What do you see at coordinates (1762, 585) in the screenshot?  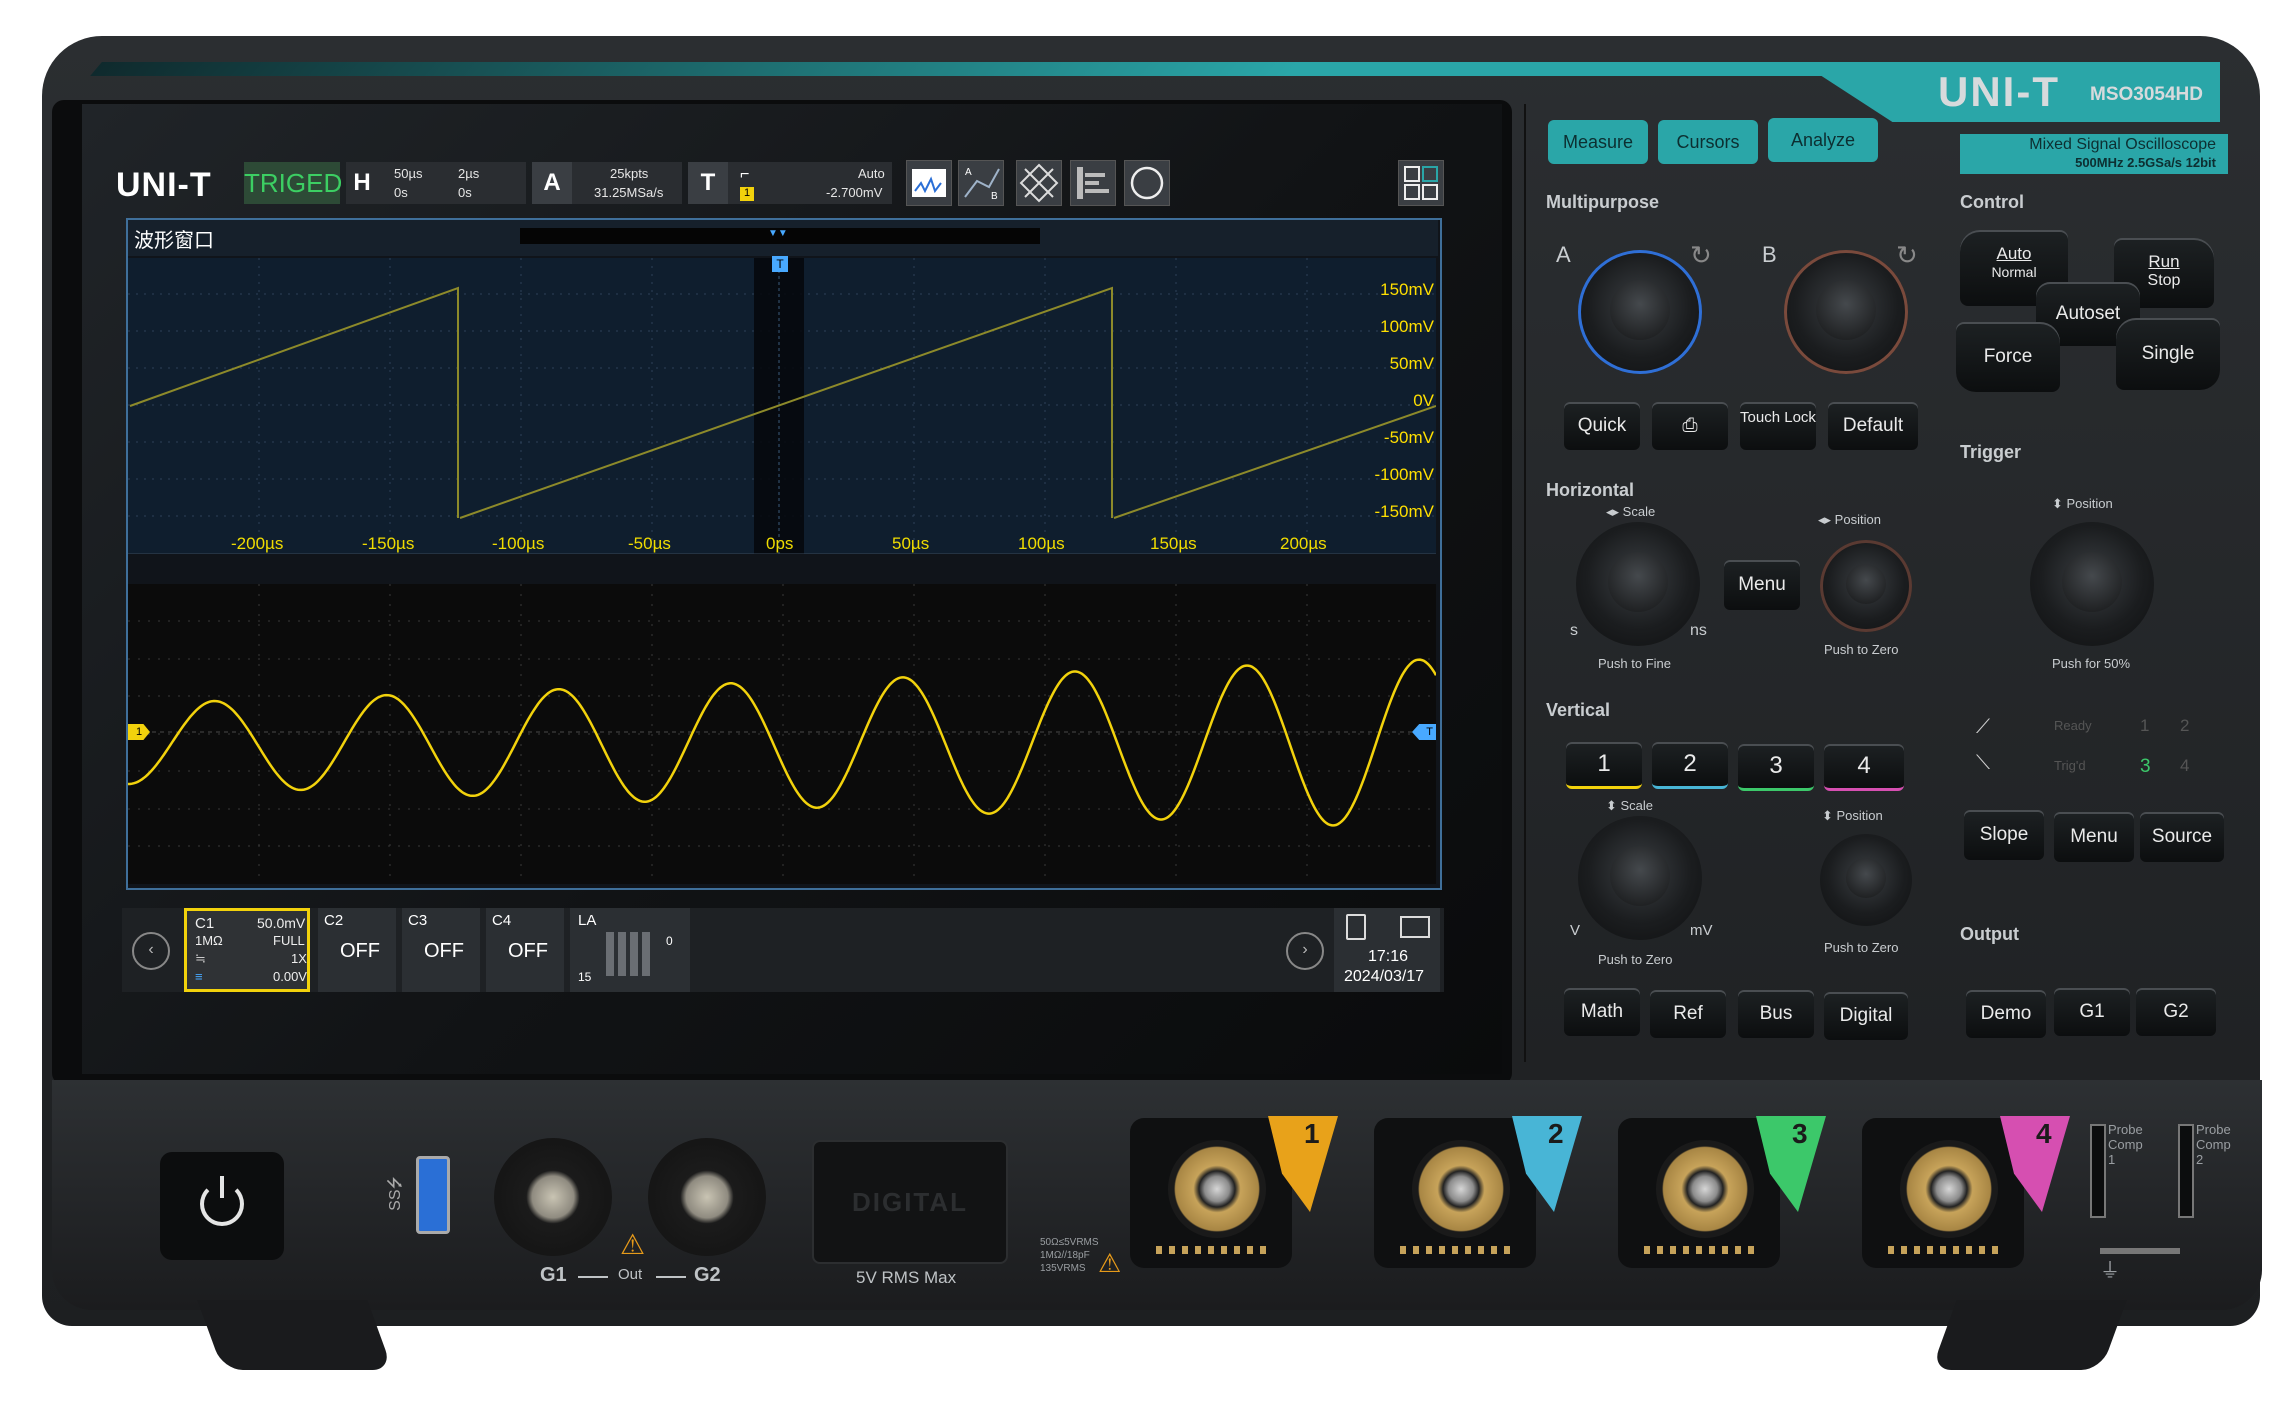 I see `horizontal-menu-button: Menu` at bounding box center [1762, 585].